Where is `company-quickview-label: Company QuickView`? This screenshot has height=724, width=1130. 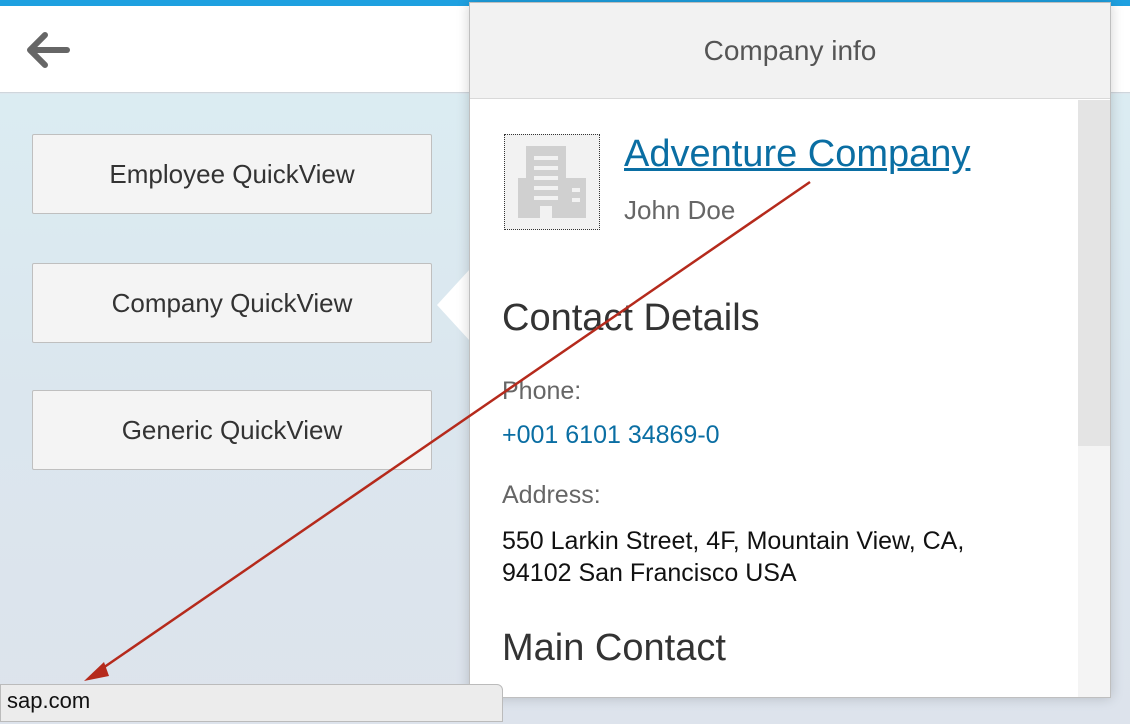 company-quickview-label: Company QuickView is located at coordinates (232, 302).